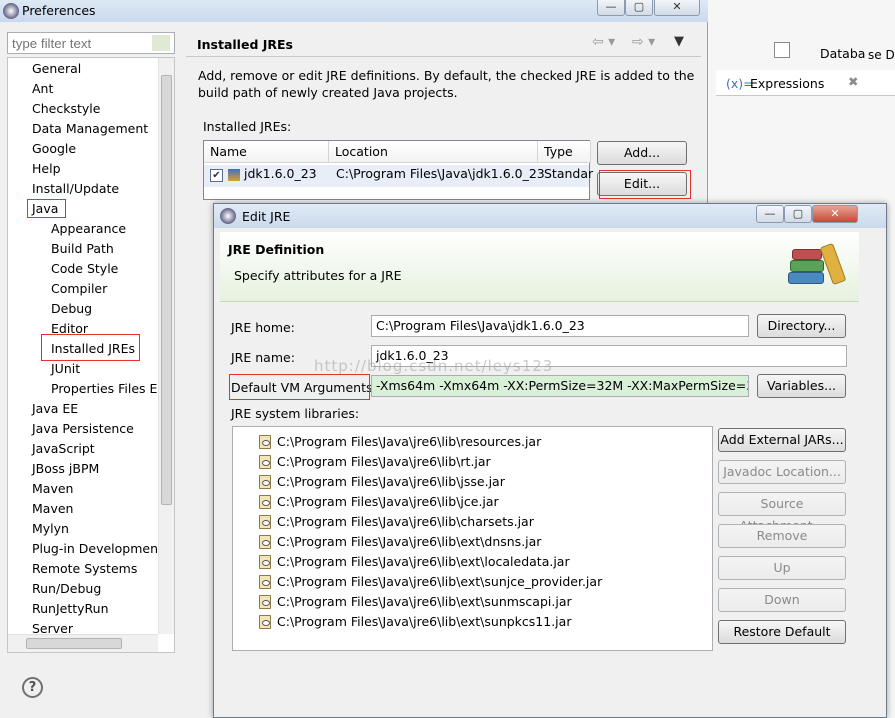 This screenshot has width=895, height=718. What do you see at coordinates (71, 309) in the screenshot?
I see `tree-item: Debug` at bounding box center [71, 309].